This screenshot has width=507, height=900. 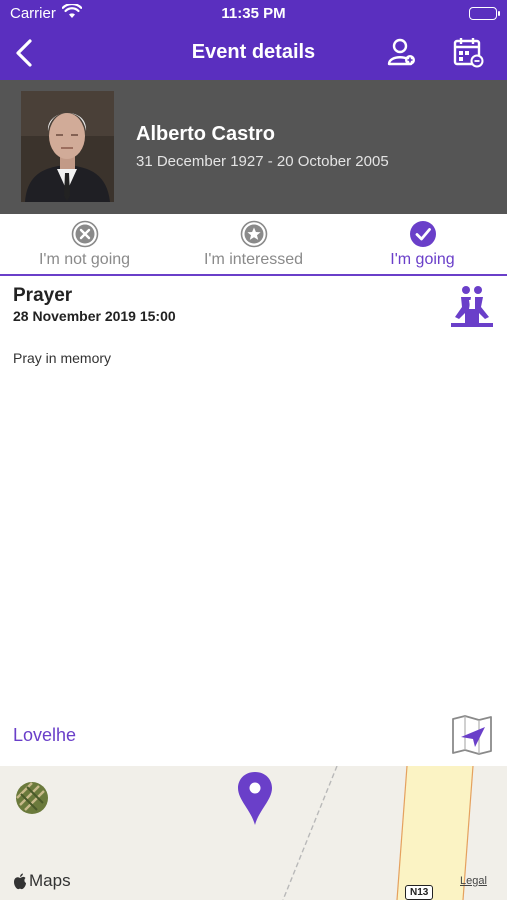 I want to click on event-datetime: 28 November 2019 15:00, so click(x=94, y=316).